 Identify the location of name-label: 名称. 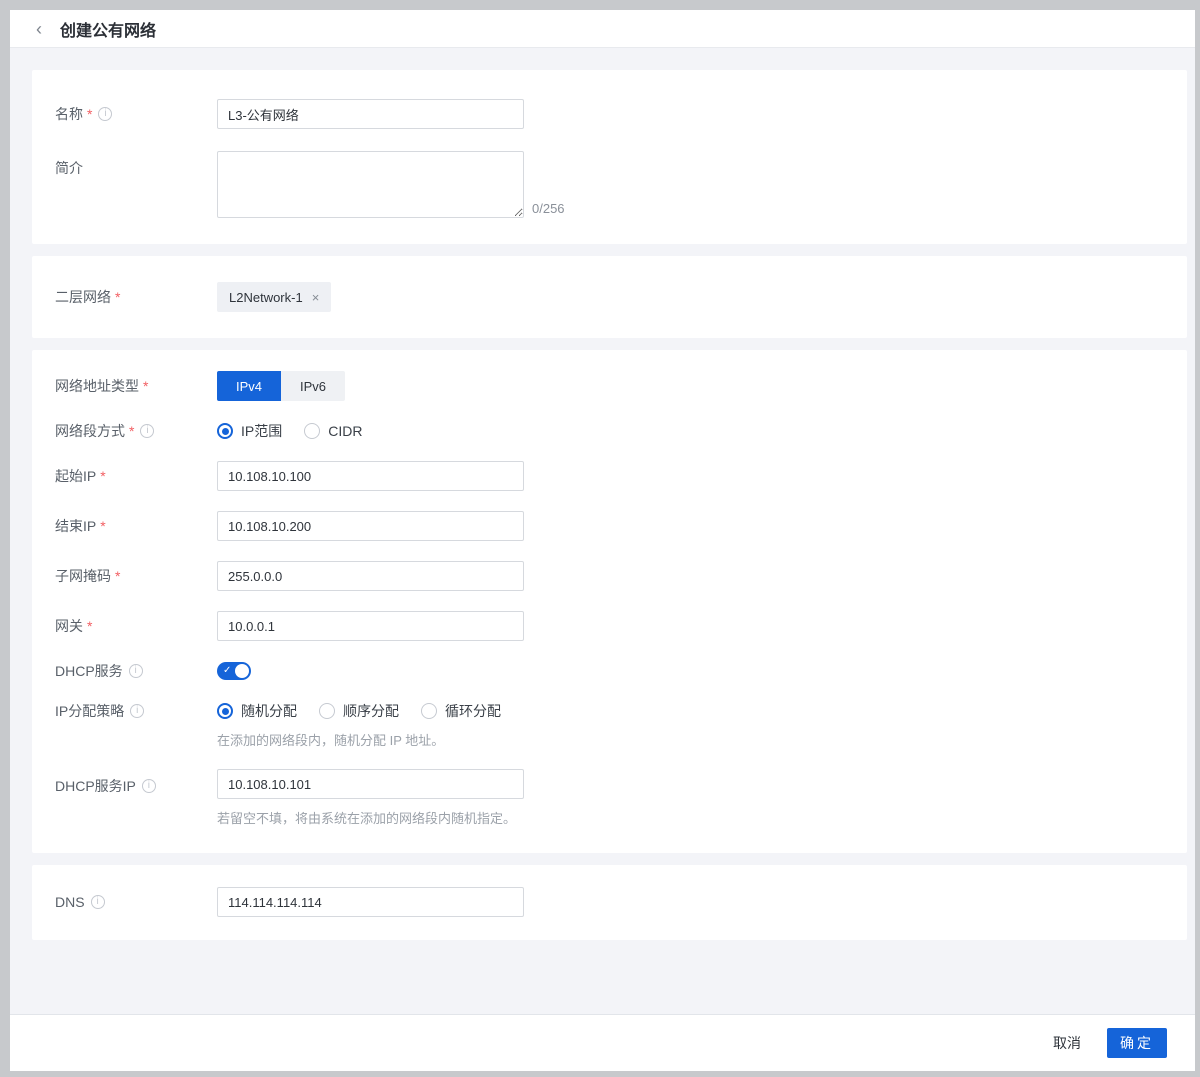
(69, 114).